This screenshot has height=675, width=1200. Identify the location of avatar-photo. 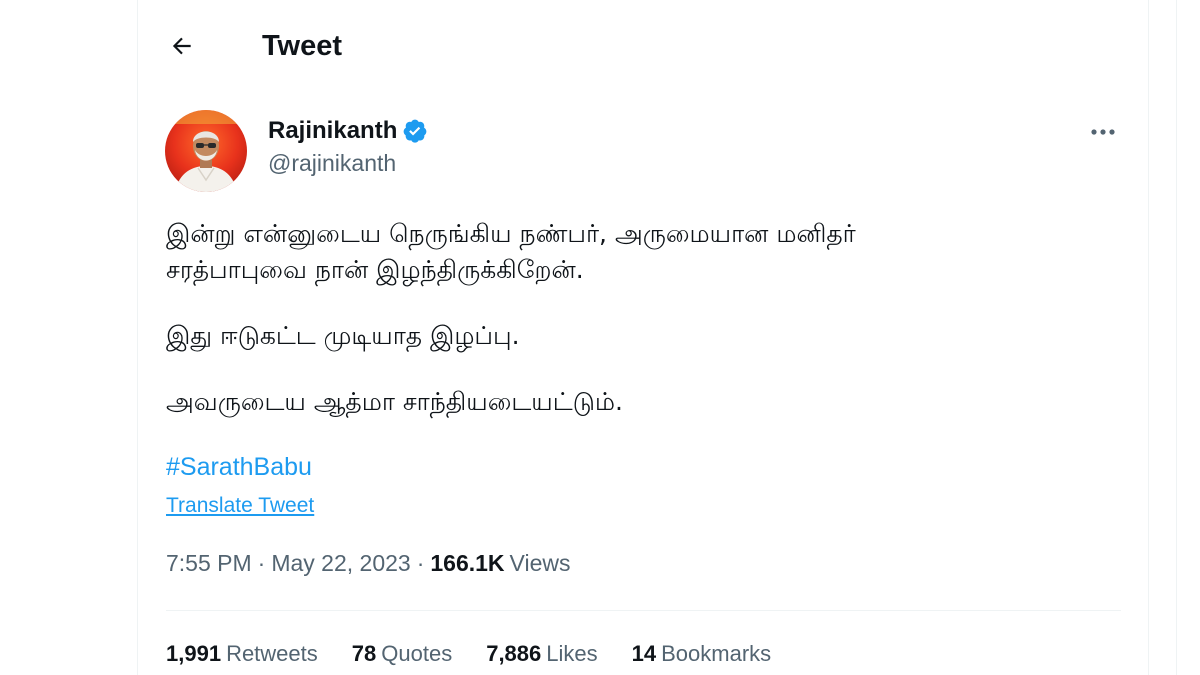
(206, 151).